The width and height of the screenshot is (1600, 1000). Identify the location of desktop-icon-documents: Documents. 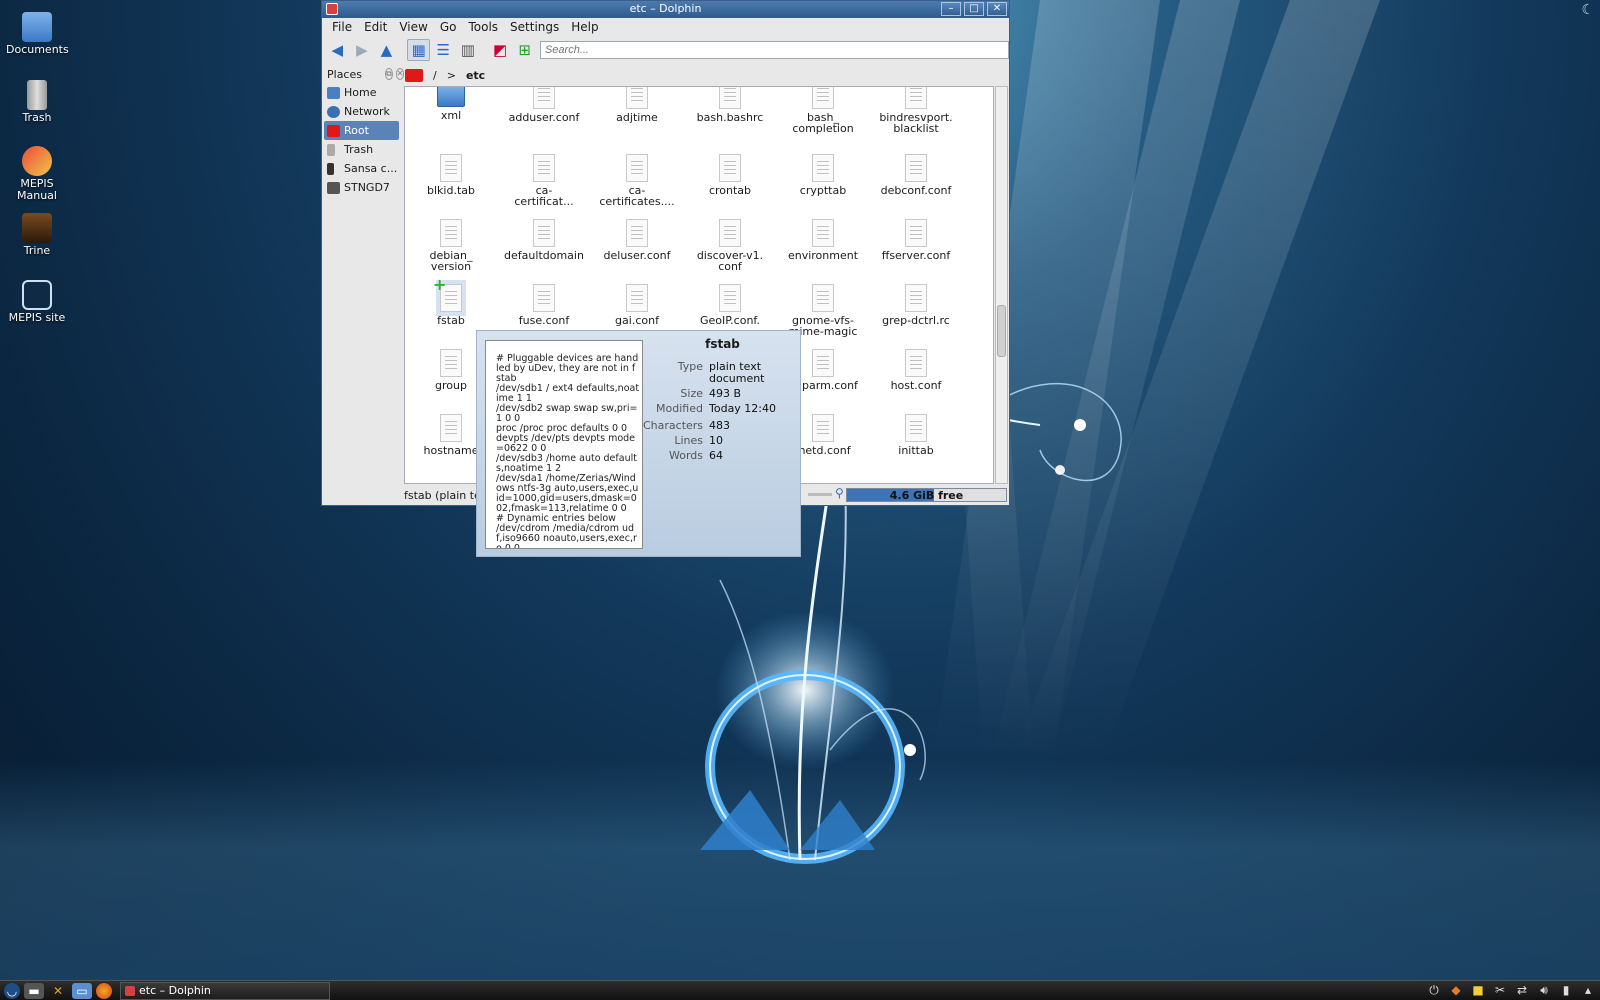
(37, 34).